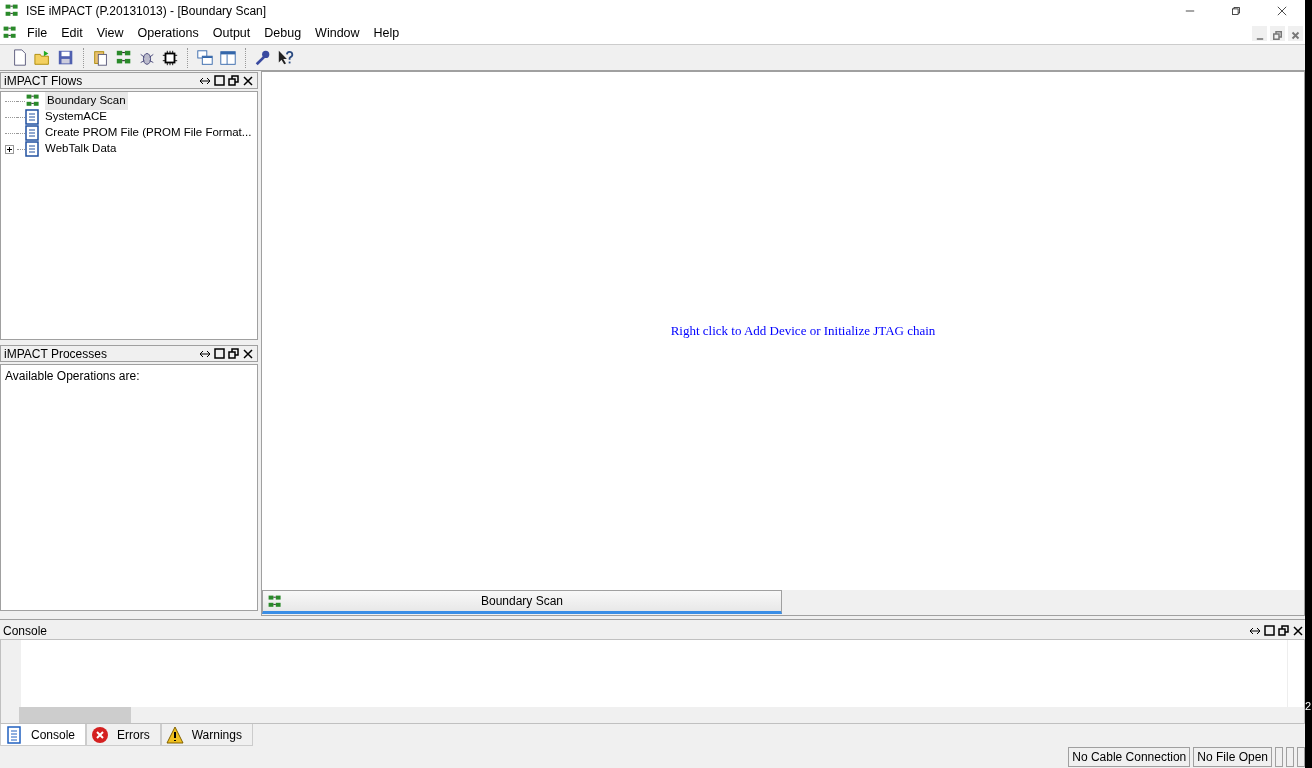 This screenshot has height=768, width=1312. What do you see at coordinates (110, 33) in the screenshot?
I see `menu-item: View` at bounding box center [110, 33].